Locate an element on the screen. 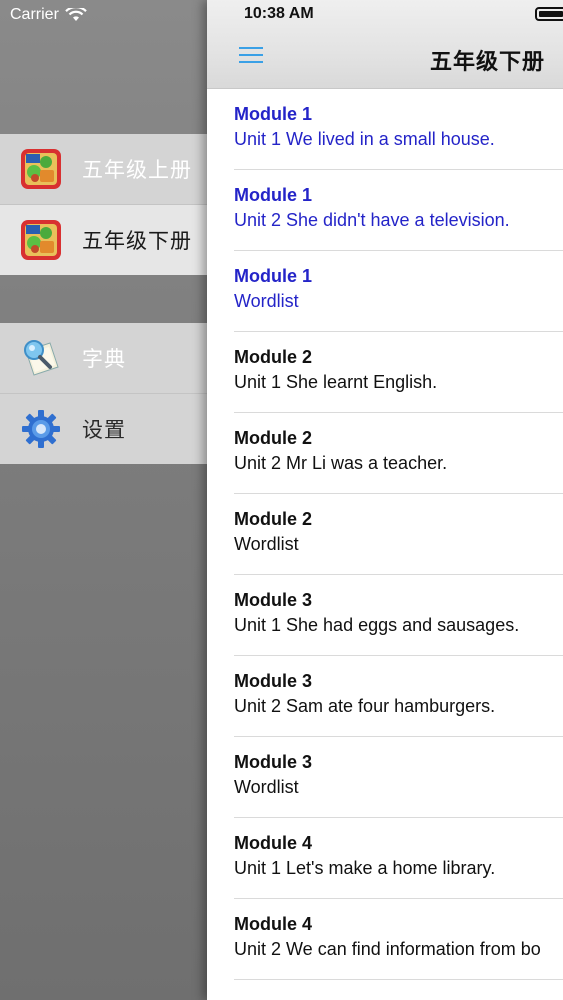 The width and height of the screenshot is (563, 1000). unit-title: Unit 2 We can find information from bo is located at coordinates (387, 949).